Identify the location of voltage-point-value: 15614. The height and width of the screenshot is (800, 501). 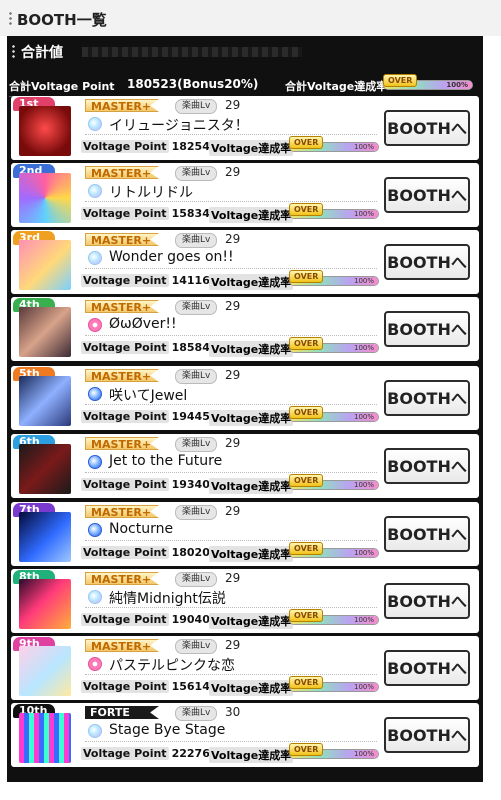
(190, 686).